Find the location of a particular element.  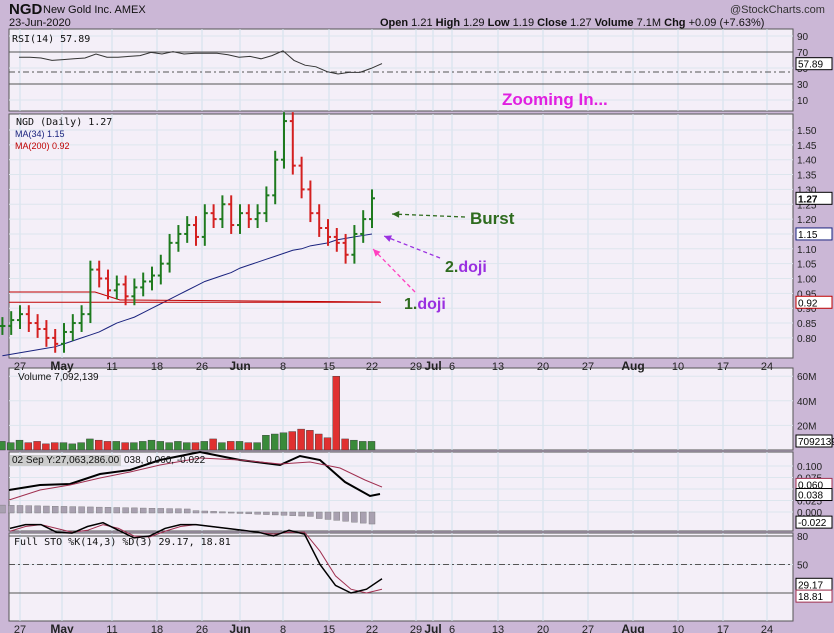

y-tick: 60M is located at coordinates (806, 377).